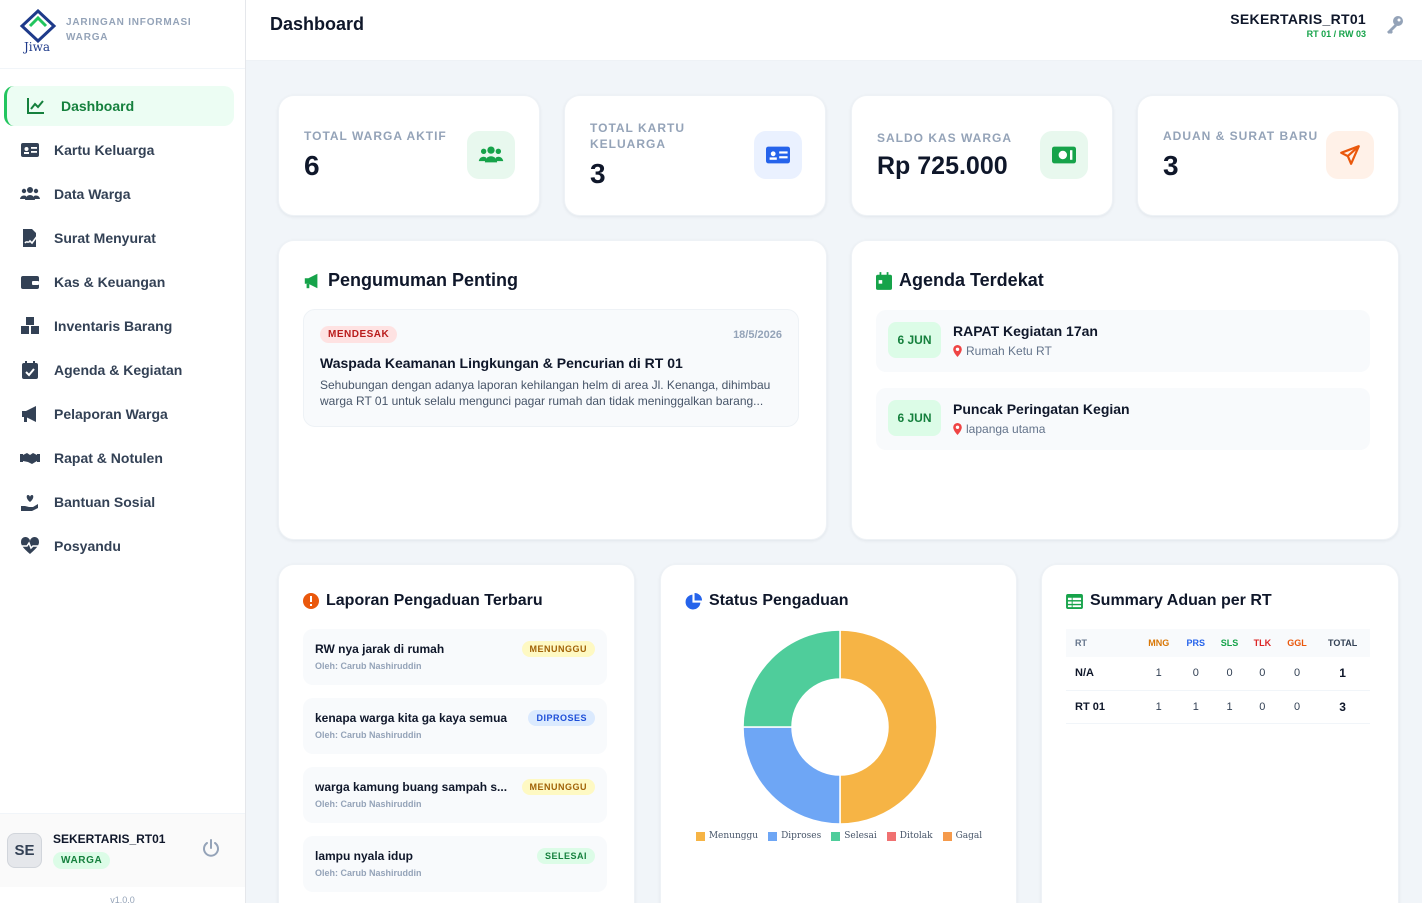  What do you see at coordinates (1395, 25) in the screenshot?
I see `key-icon` at bounding box center [1395, 25].